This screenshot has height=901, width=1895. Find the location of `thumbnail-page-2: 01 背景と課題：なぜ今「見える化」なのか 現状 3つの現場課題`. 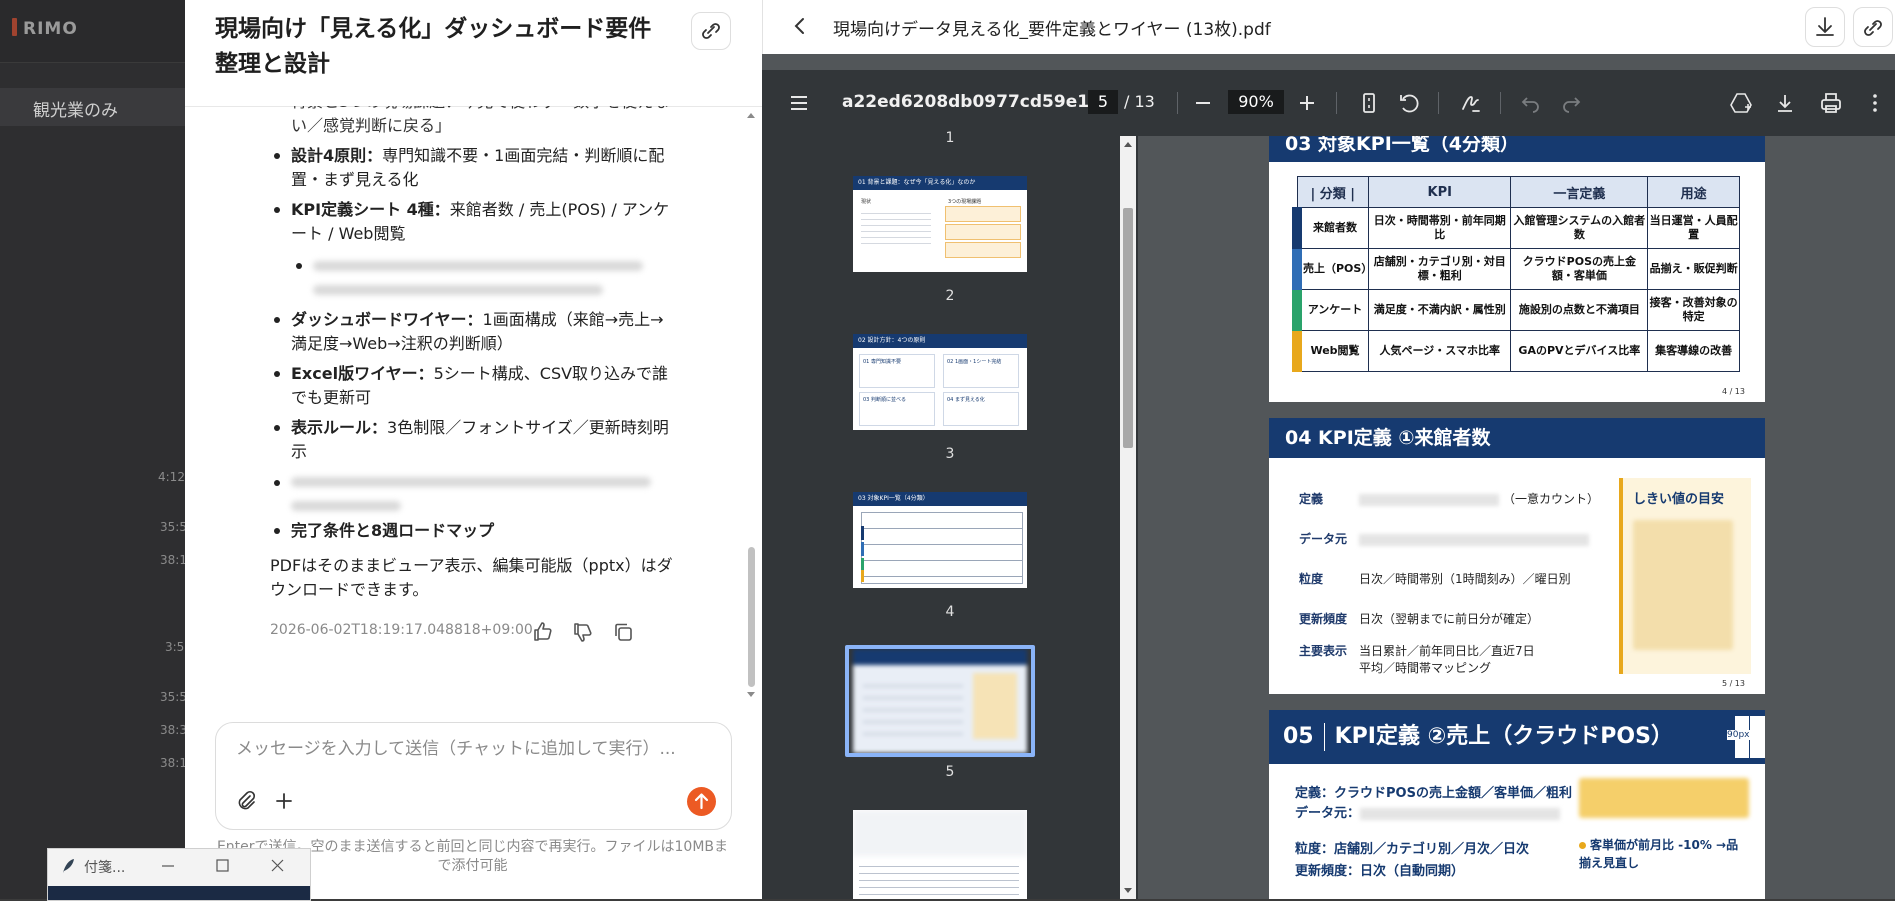

thumbnail-page-2: 01 背景と課題：なぜ今「見える化」なのか 現状 3つの現場課題 is located at coordinates (940, 224).